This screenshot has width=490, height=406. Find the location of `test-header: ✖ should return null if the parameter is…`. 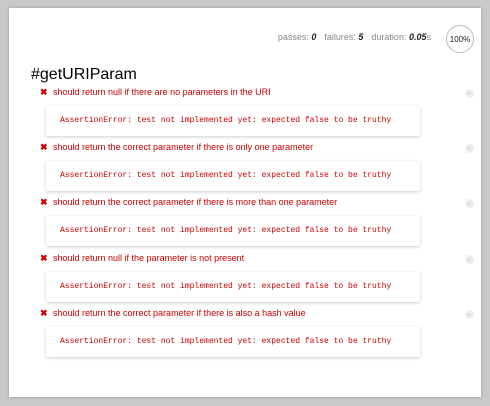

test-header: ✖ should return null if the parameter is… is located at coordinates (257, 259).